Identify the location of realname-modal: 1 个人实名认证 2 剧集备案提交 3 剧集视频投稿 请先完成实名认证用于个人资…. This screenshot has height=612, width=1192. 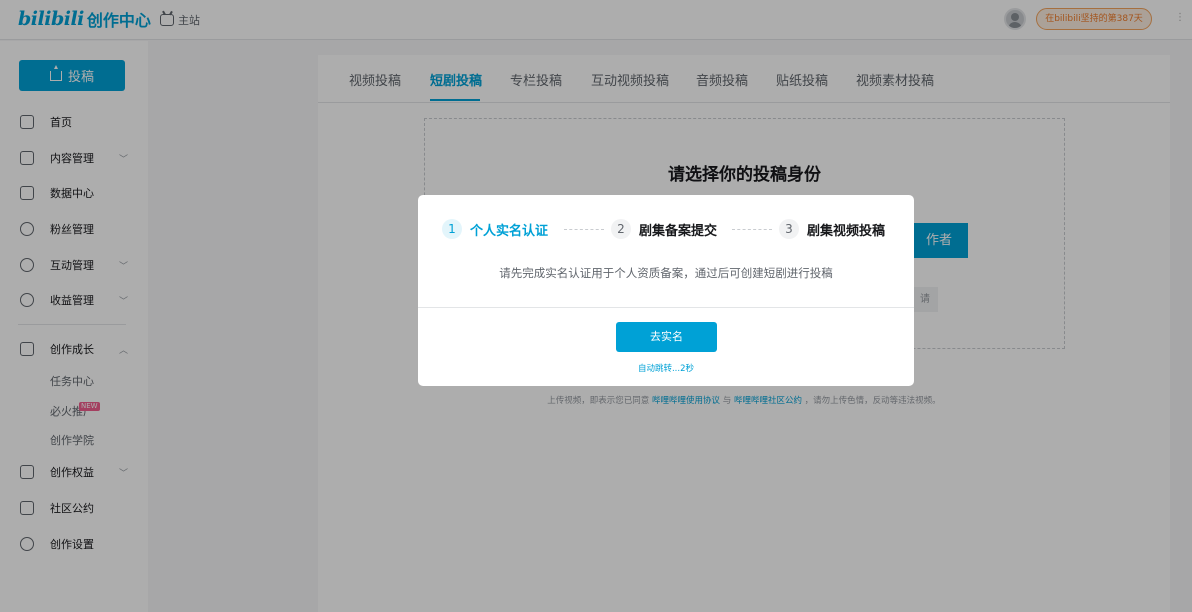
(666, 290).